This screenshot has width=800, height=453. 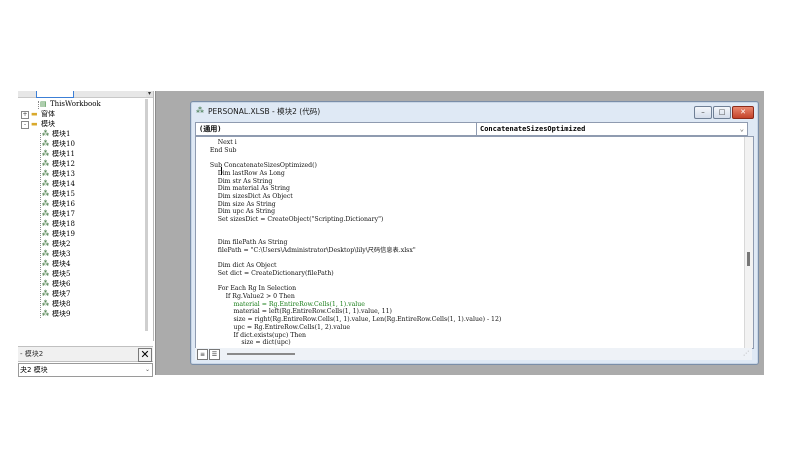 What do you see at coordinates (85, 370) in the screenshot?
I see `properties-object-select: 夬2 模块 ⌄` at bounding box center [85, 370].